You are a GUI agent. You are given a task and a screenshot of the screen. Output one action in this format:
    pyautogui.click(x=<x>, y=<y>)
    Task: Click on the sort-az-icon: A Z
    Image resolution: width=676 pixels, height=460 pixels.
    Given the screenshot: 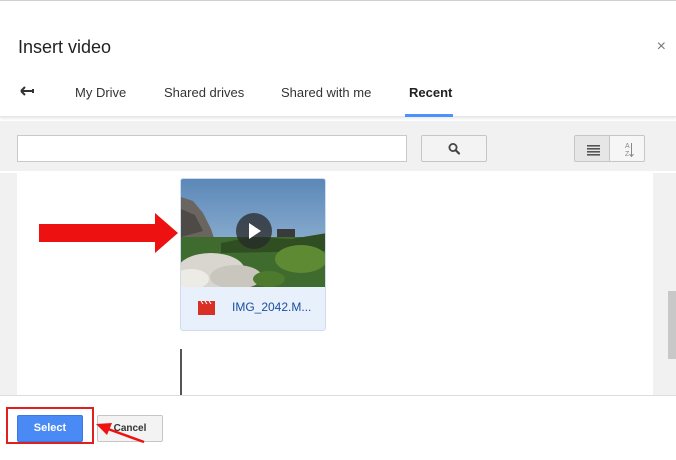 What is the action you would take?
    pyautogui.click(x=629, y=150)
    